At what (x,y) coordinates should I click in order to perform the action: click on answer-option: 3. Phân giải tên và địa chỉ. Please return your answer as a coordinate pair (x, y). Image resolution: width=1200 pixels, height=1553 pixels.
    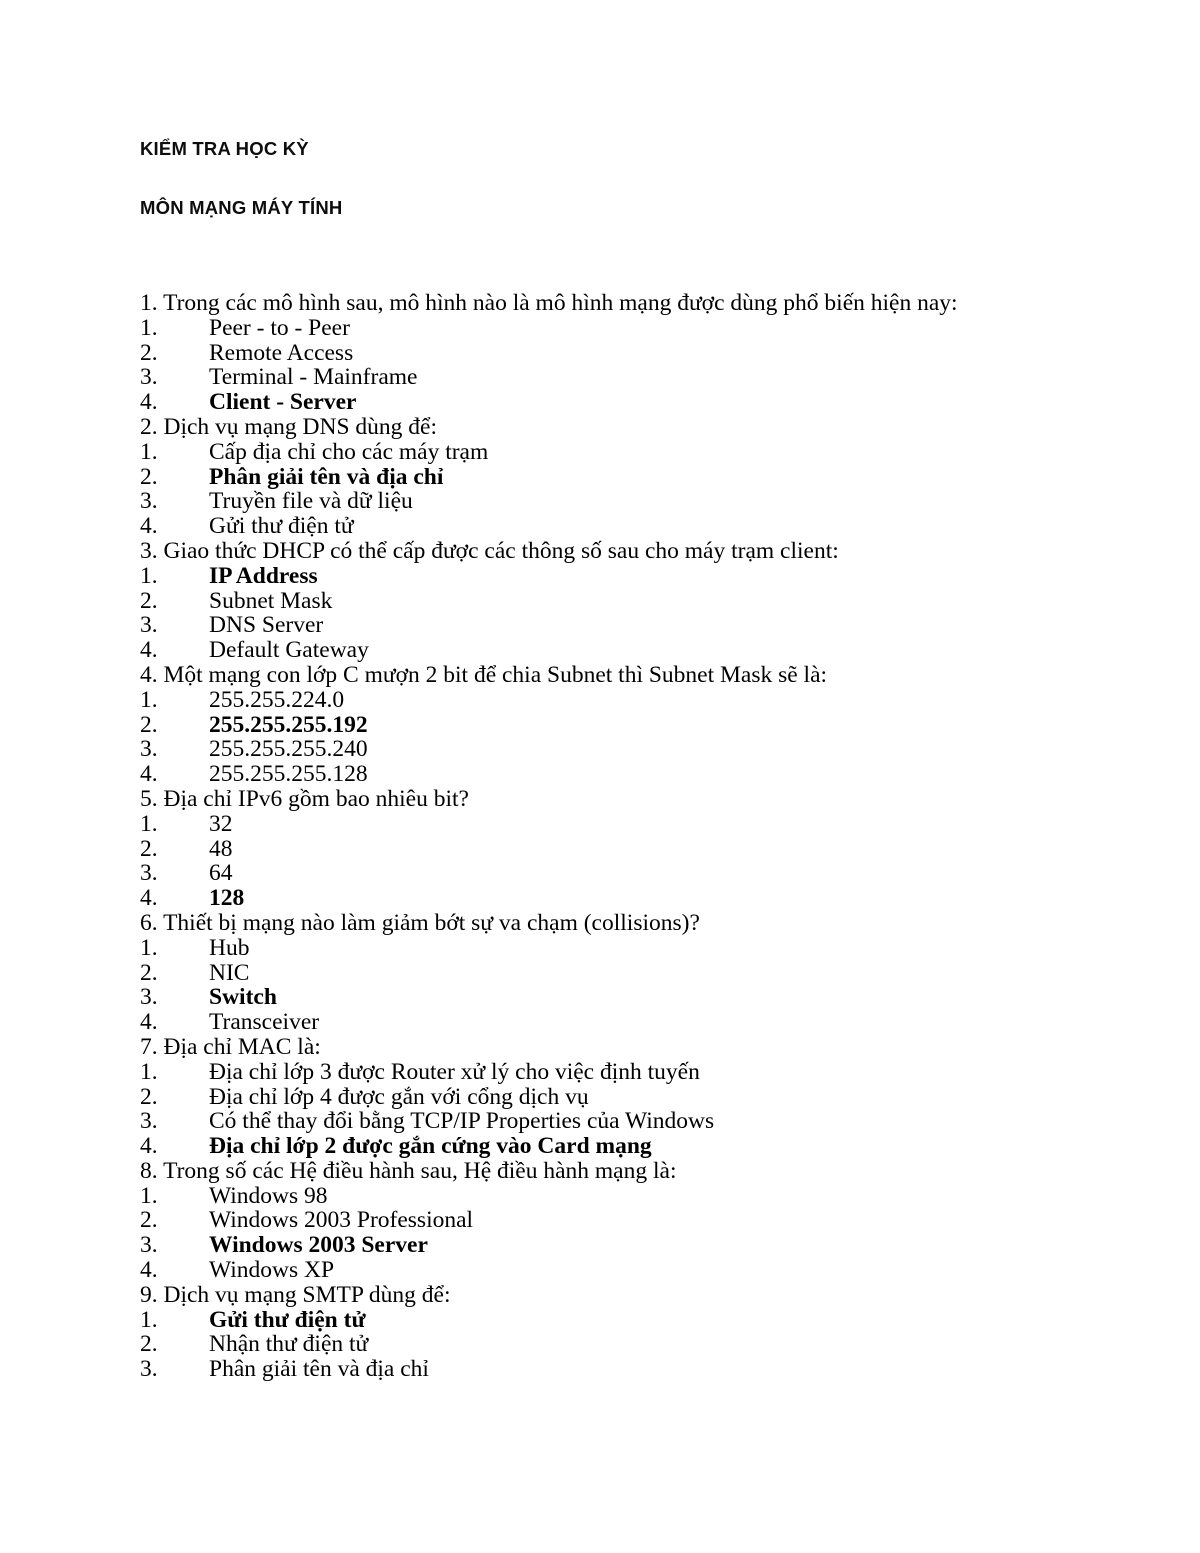
    Looking at the image, I should click on (600, 1369).